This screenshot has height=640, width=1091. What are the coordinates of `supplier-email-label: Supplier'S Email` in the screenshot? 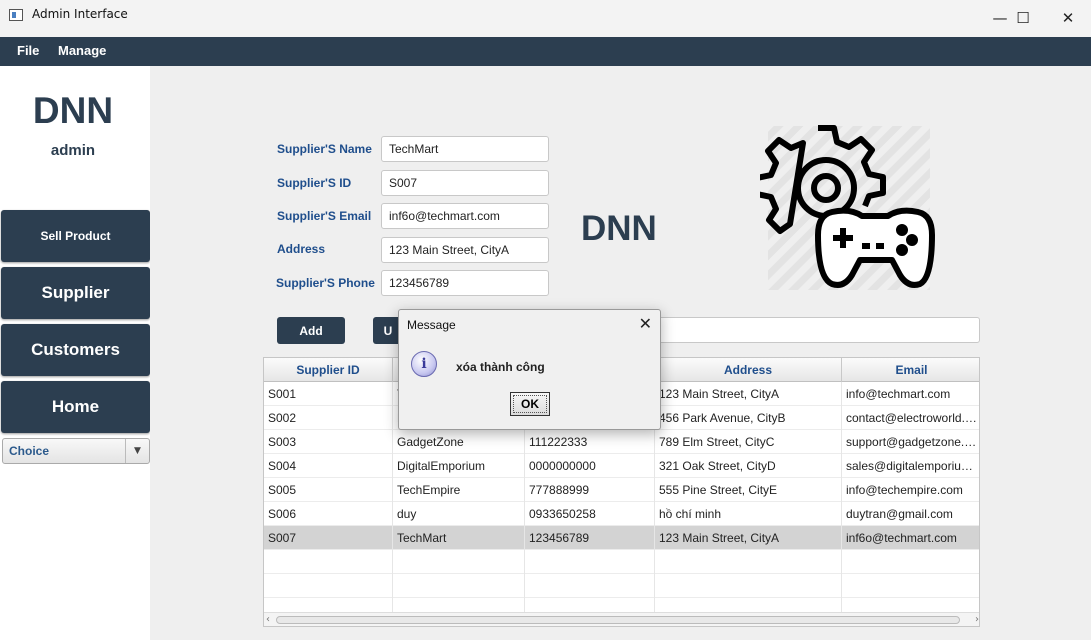 It's located at (324, 216).